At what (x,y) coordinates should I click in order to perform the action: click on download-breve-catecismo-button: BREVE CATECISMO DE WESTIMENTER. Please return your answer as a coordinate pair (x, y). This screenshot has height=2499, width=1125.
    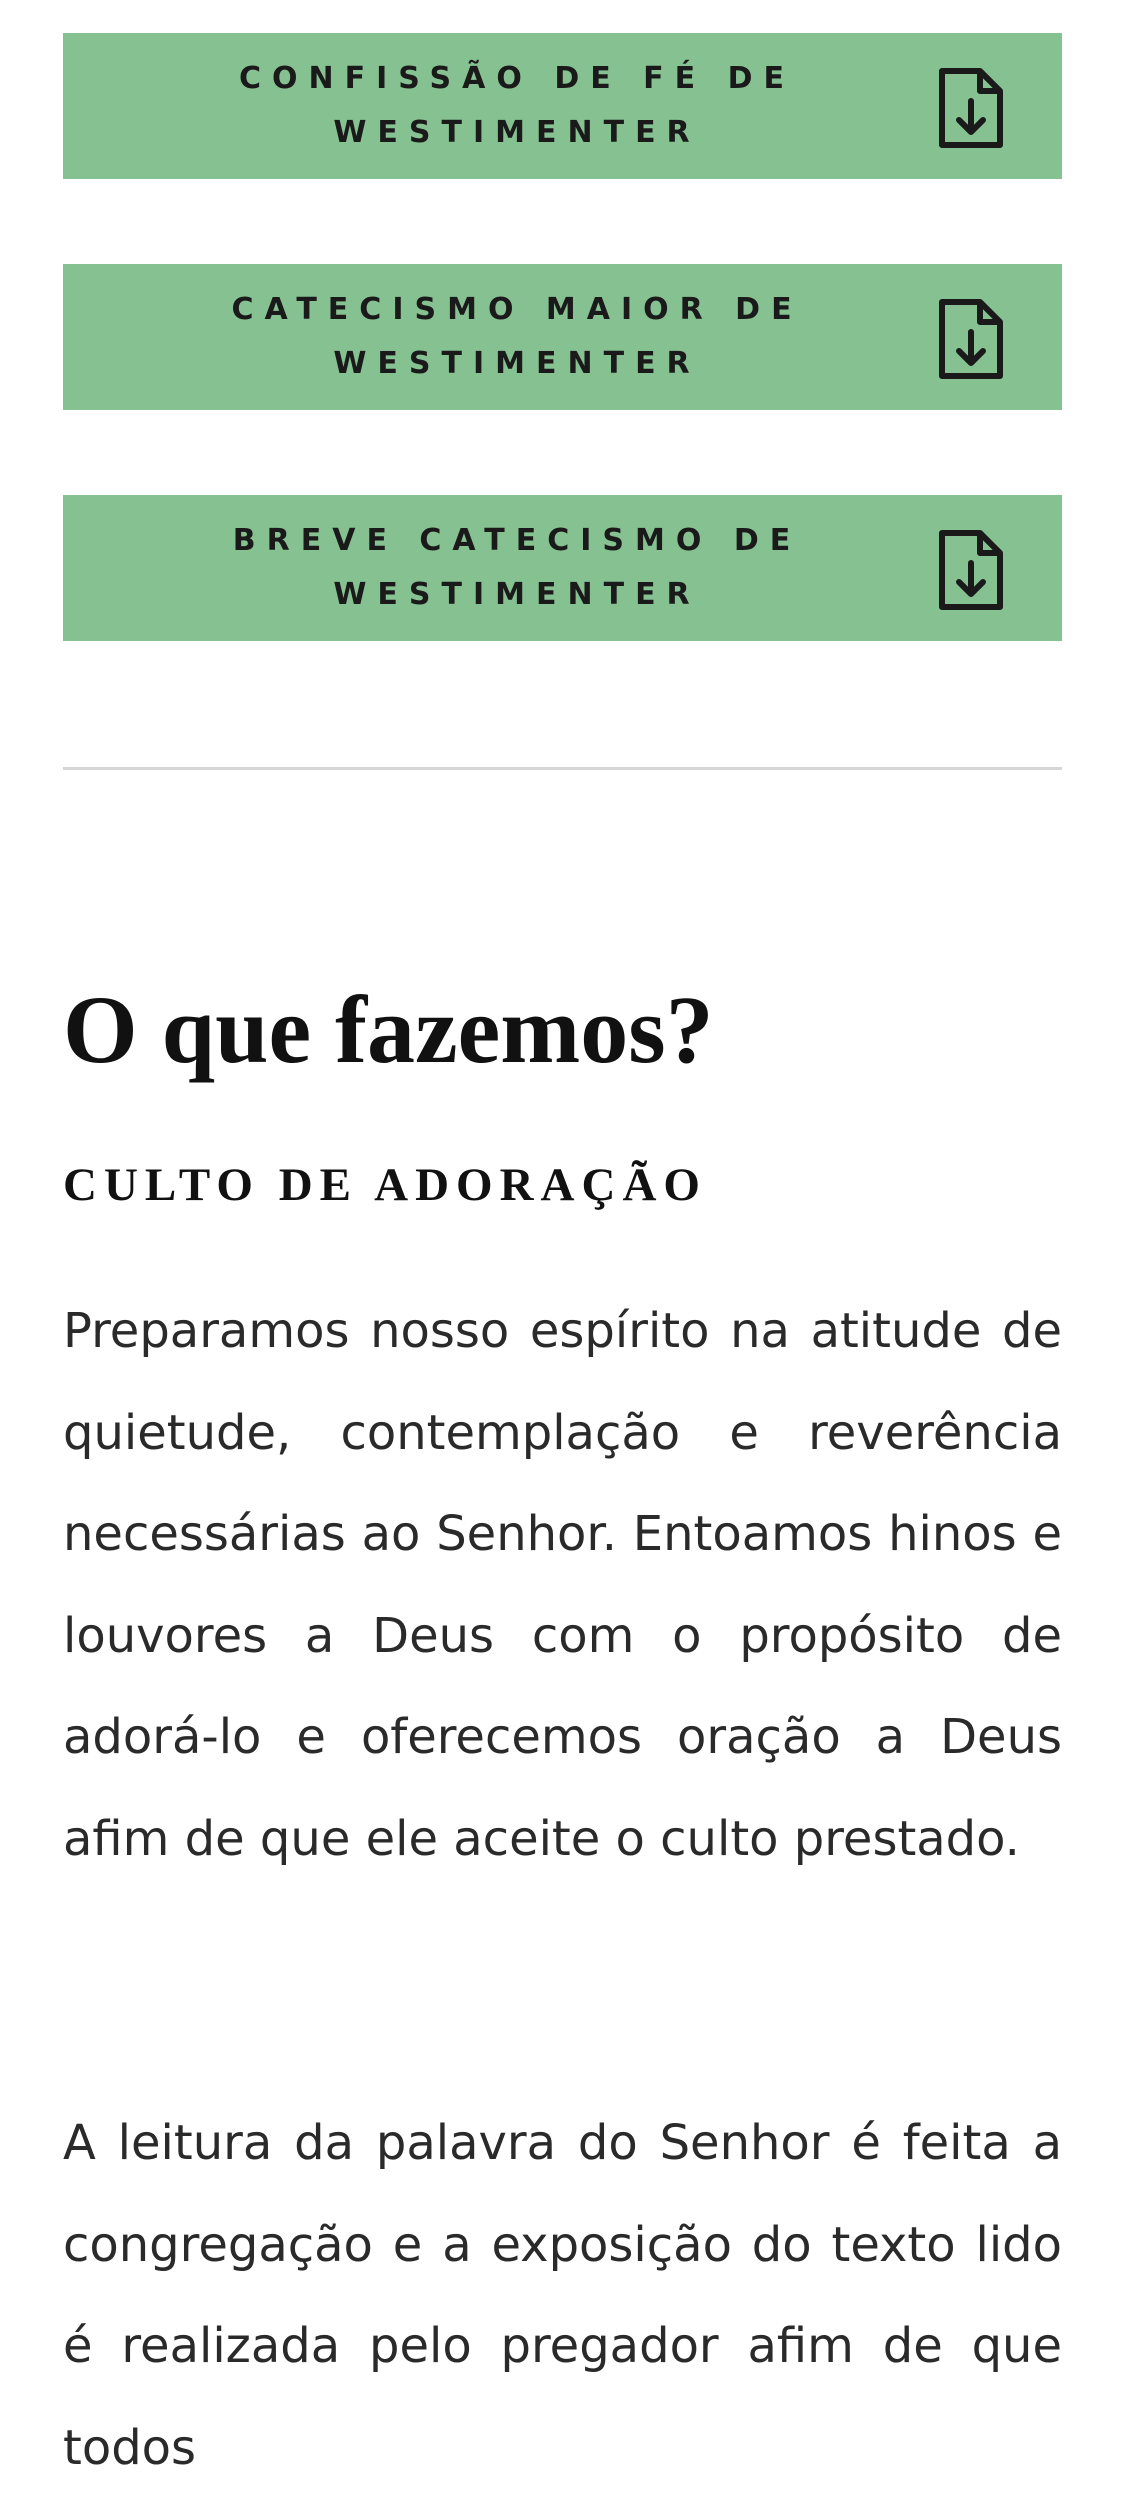
    Looking at the image, I should click on (562, 568).